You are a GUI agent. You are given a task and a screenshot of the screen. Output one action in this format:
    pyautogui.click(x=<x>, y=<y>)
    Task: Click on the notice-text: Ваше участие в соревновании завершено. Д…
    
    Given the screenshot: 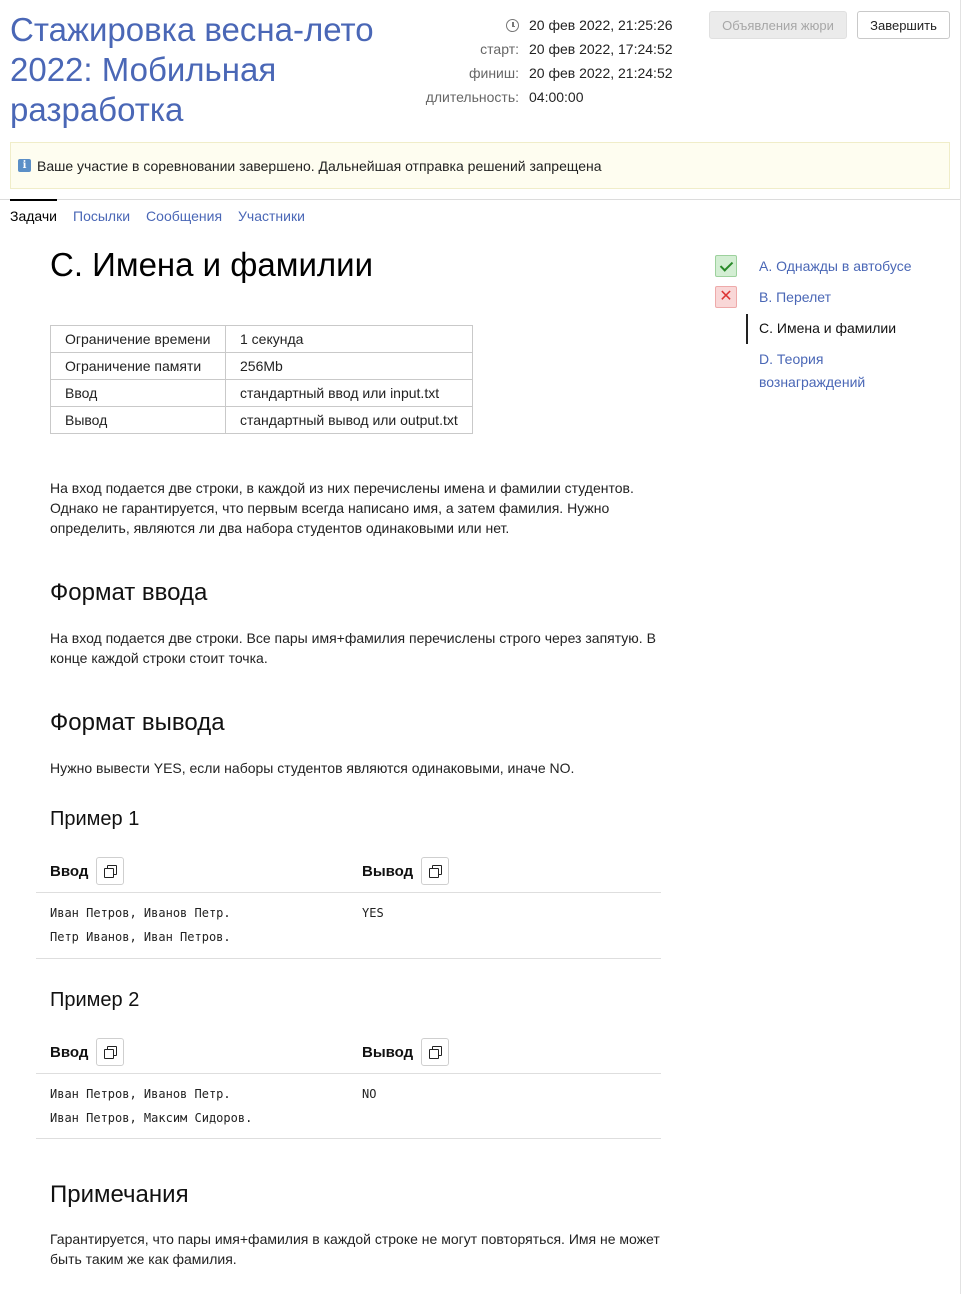 What is the action you would take?
    pyautogui.click(x=319, y=165)
    